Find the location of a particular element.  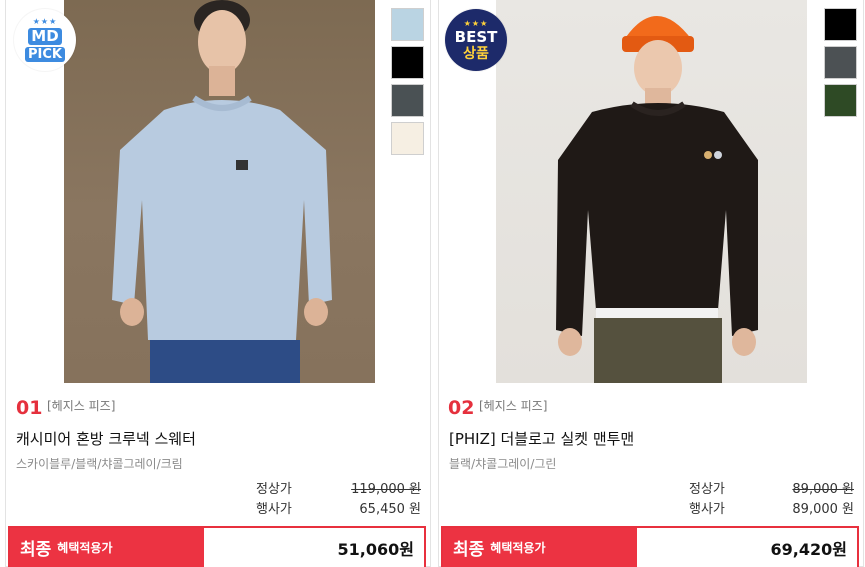

md-pick-badge: ★★★ MD PICK is located at coordinates (45, 40).